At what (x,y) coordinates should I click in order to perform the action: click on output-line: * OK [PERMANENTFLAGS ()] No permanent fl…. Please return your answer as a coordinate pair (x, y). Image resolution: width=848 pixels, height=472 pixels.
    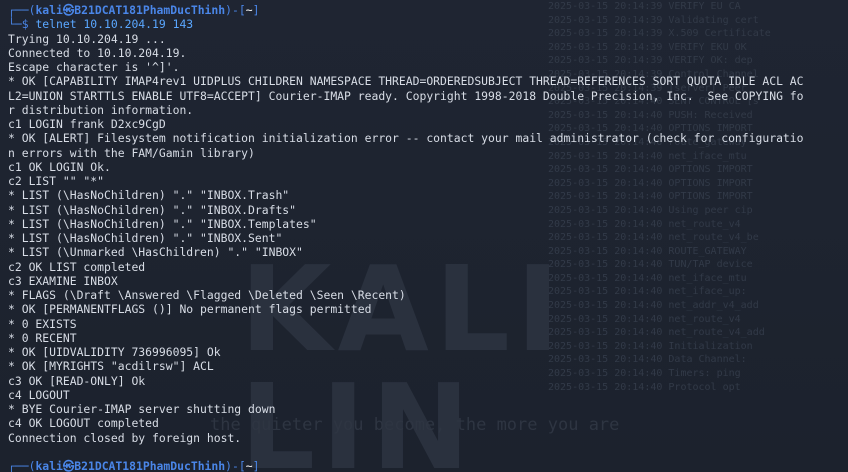
    Looking at the image, I should click on (190, 309).